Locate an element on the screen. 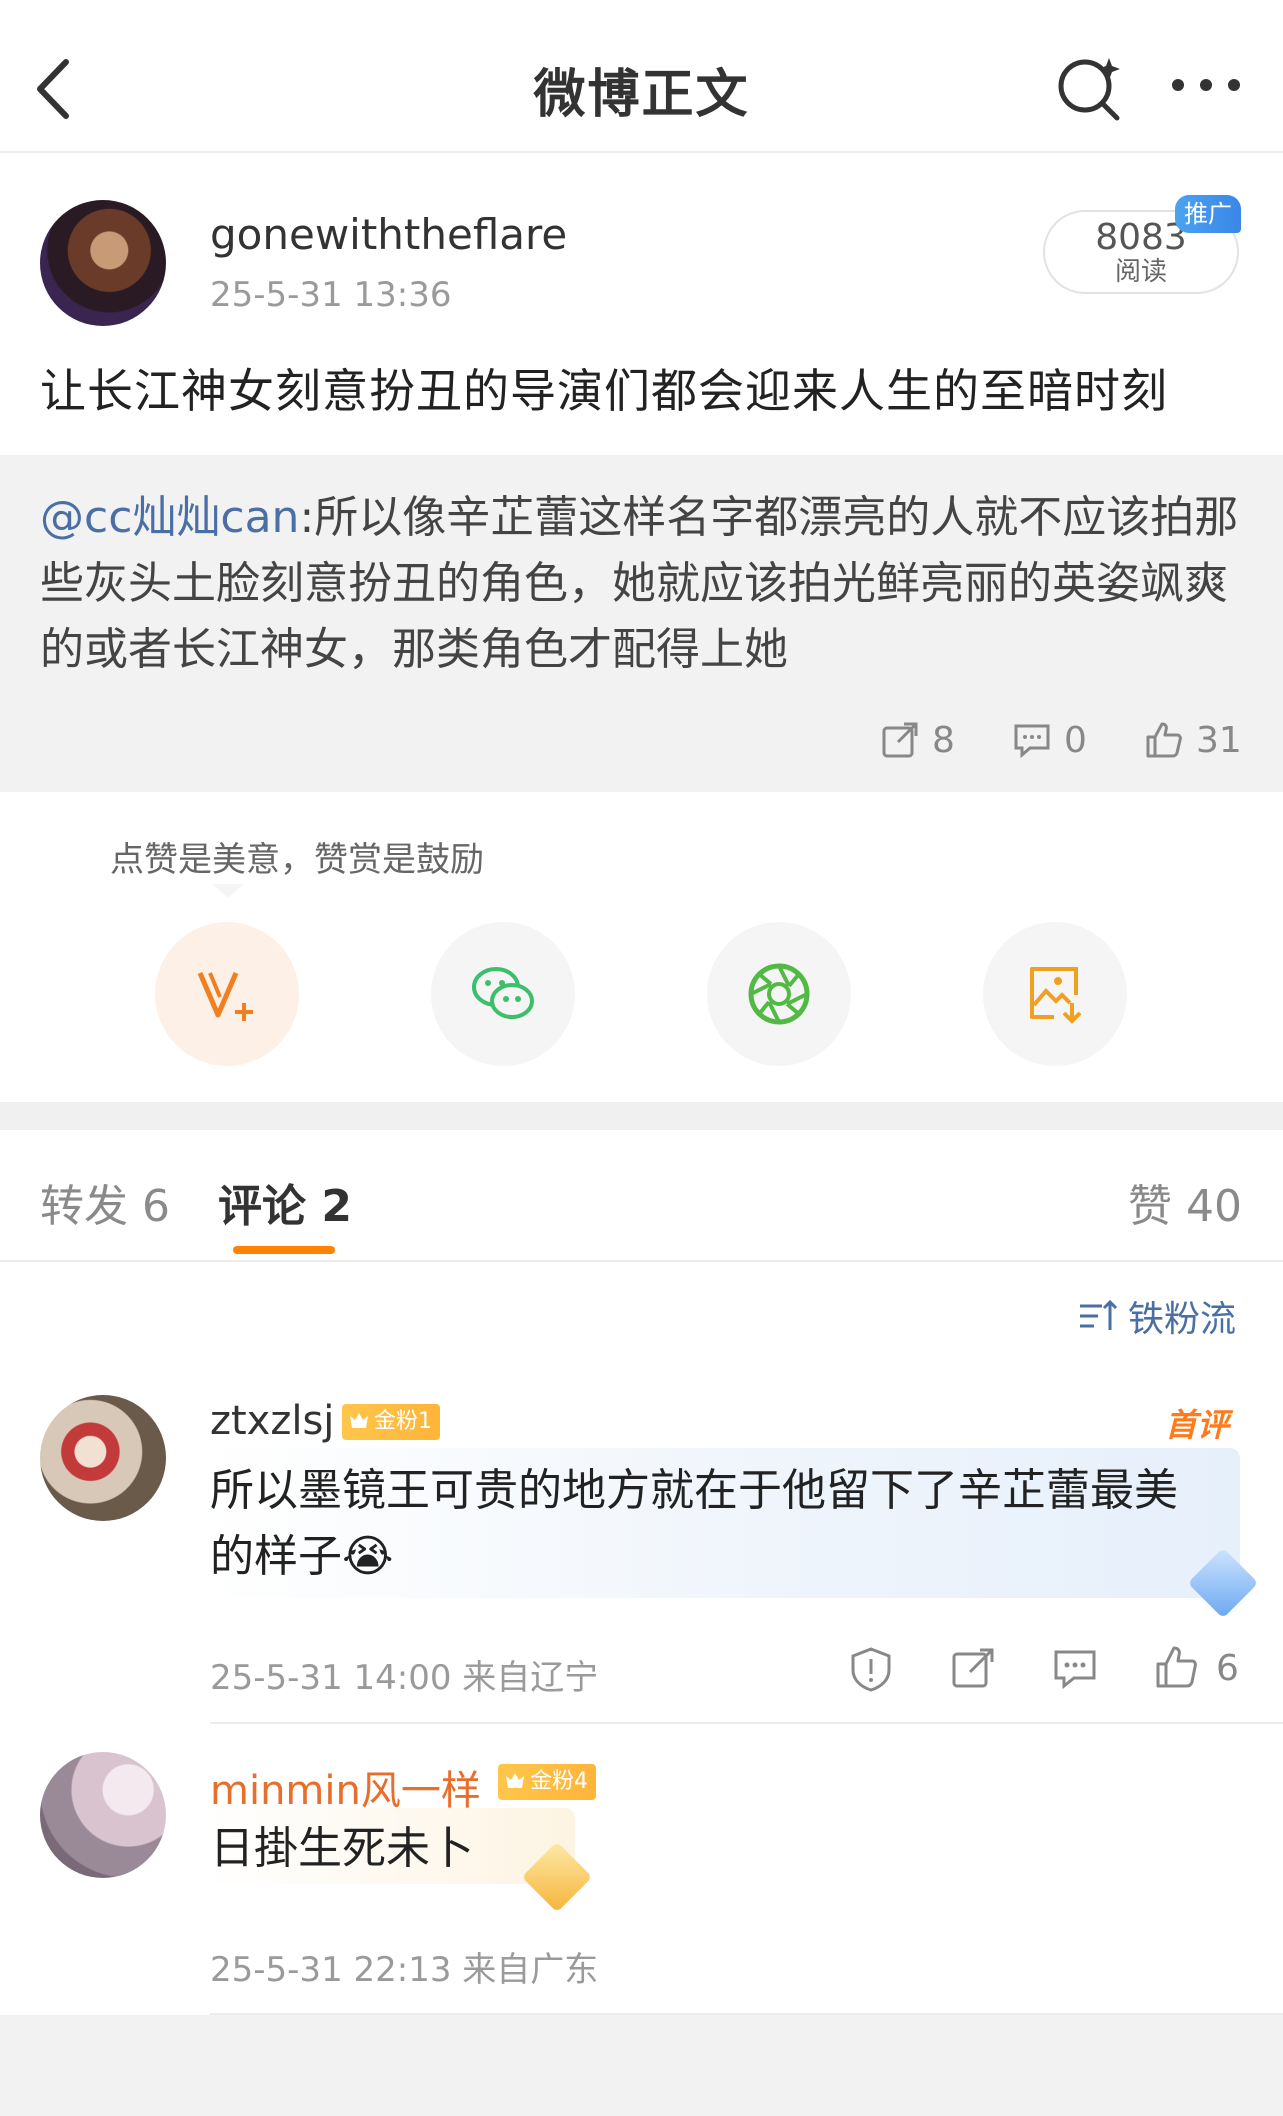  reward-button is located at coordinates (227, 994).